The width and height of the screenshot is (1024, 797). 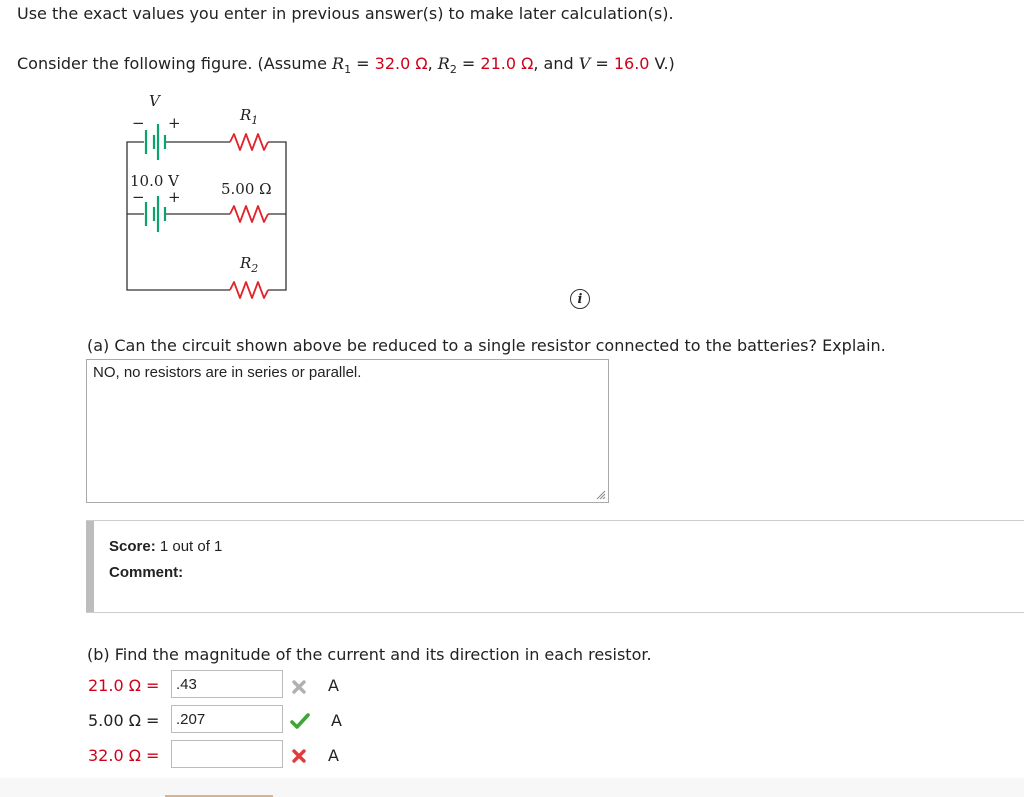 I want to click on current-32ohm-input, so click(x=227, y=754).